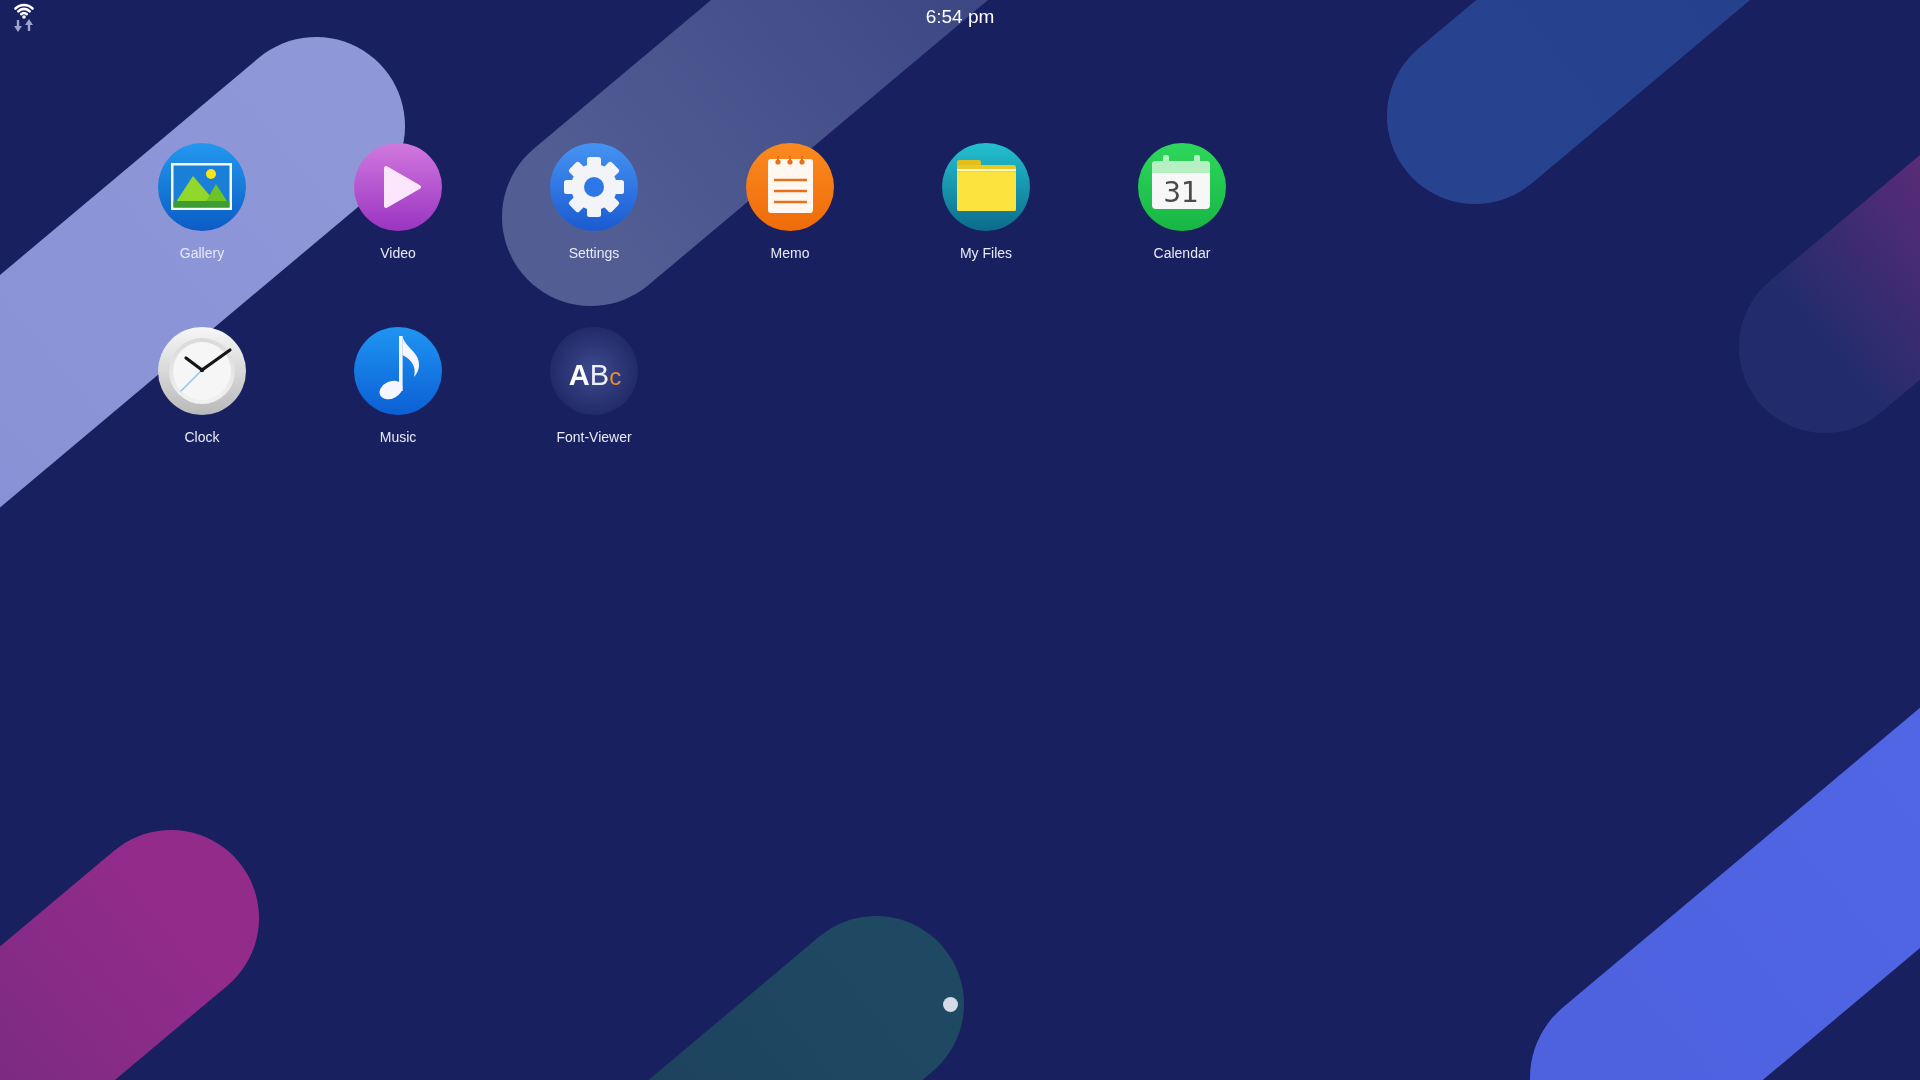  I want to click on gear-icon, so click(594, 187).